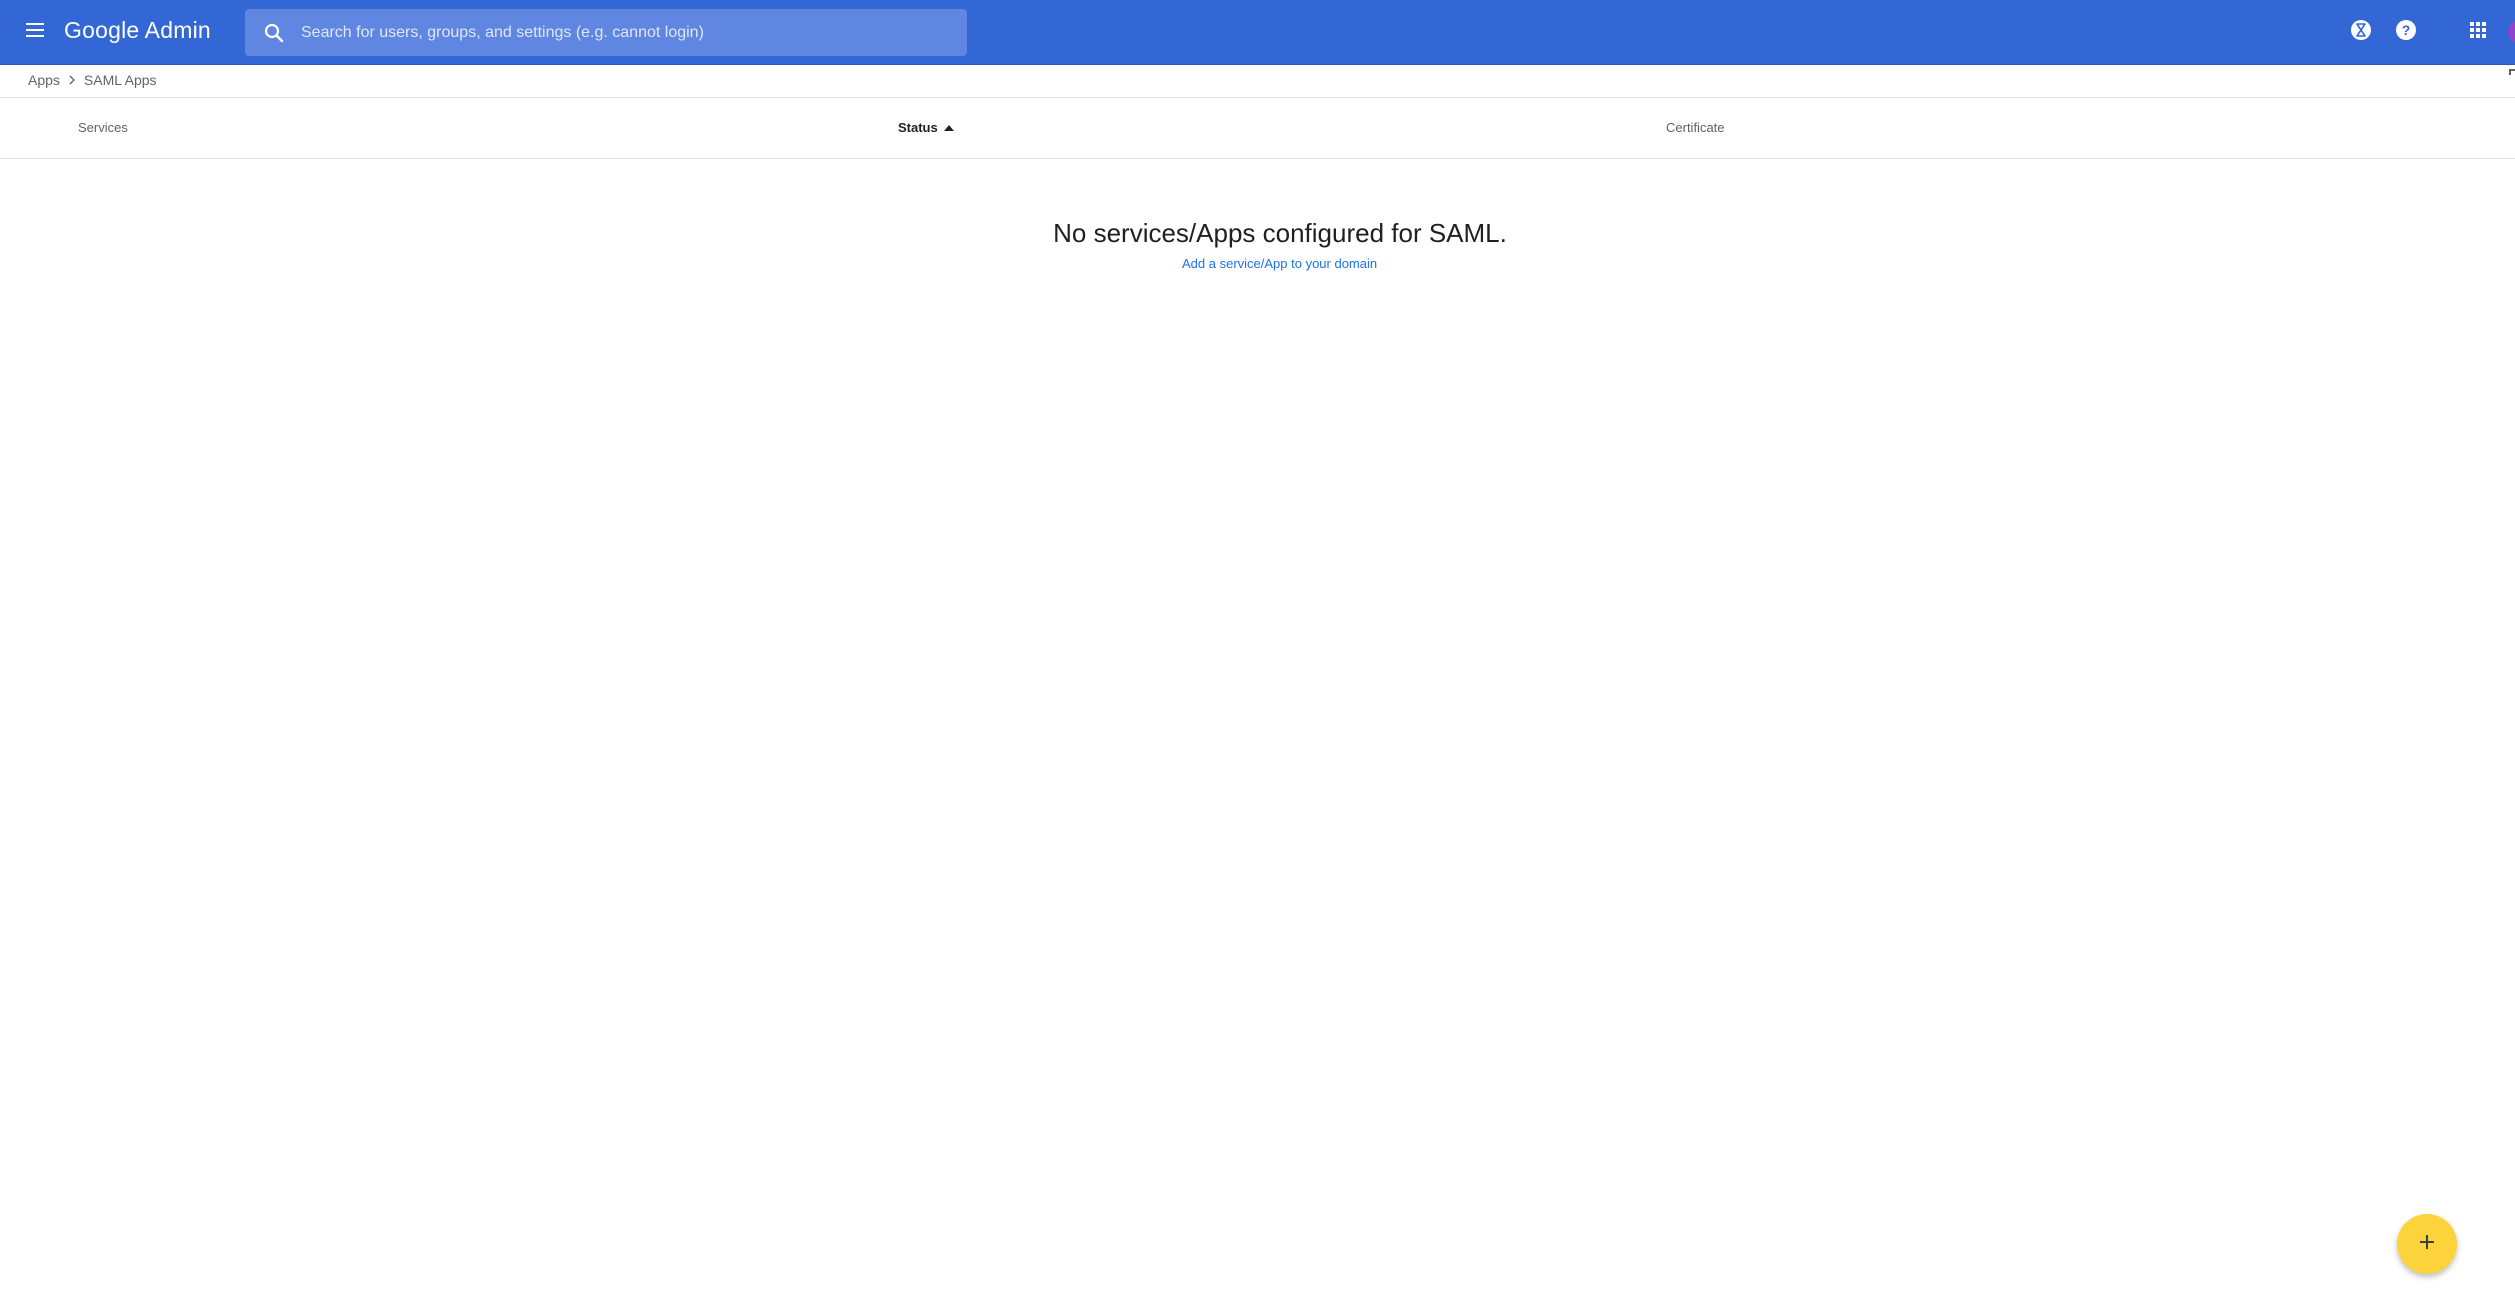 This screenshot has width=2515, height=1305. Describe the element at coordinates (103, 127) in the screenshot. I see `column-header-services: Services` at that location.